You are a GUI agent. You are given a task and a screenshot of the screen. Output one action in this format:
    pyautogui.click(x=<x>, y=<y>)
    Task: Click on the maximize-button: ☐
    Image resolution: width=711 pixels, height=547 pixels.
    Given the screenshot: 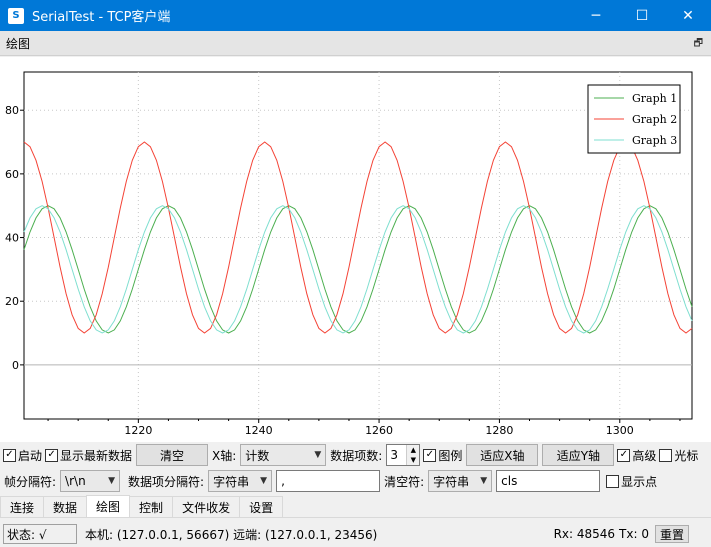 What is the action you would take?
    pyautogui.click(x=642, y=15)
    